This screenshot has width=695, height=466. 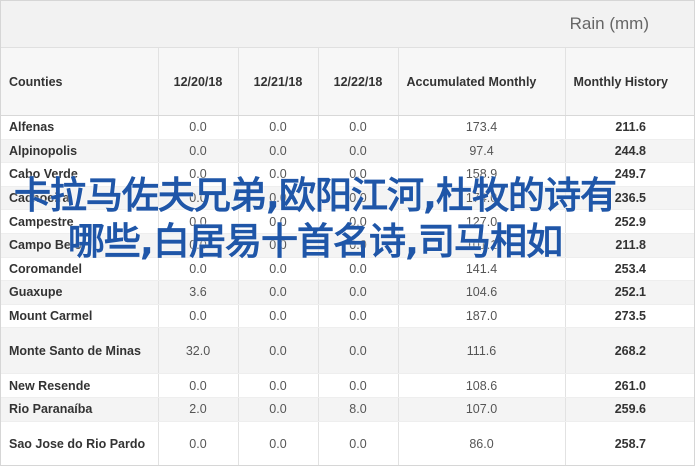 I want to click on county-name-cell: Rio Paranaíba, so click(x=80, y=409).